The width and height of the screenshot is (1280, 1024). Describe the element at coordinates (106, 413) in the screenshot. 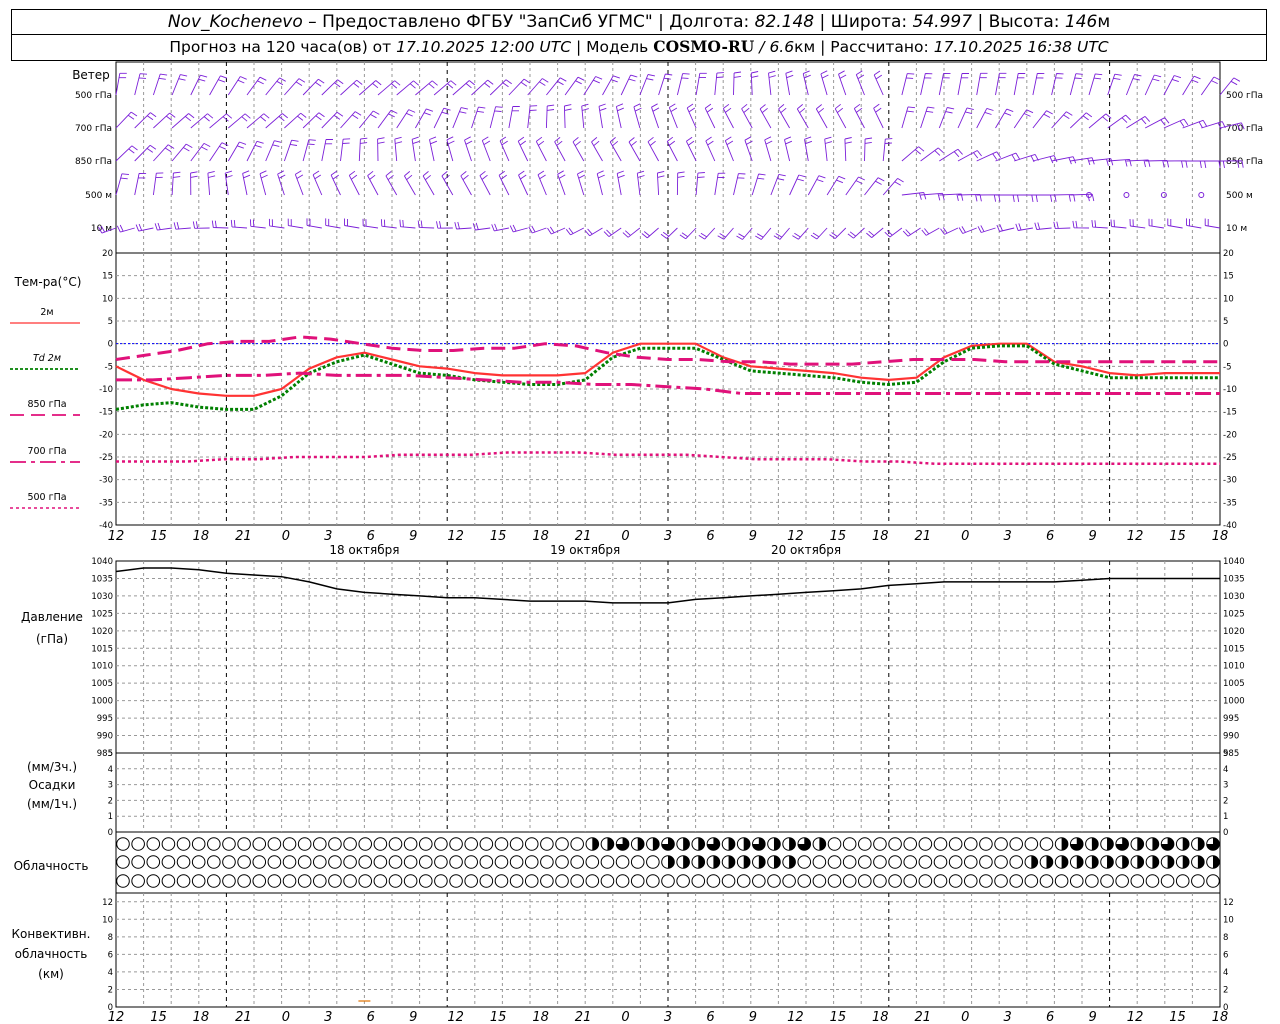

I see `temp-left-tick-label: -15` at that location.